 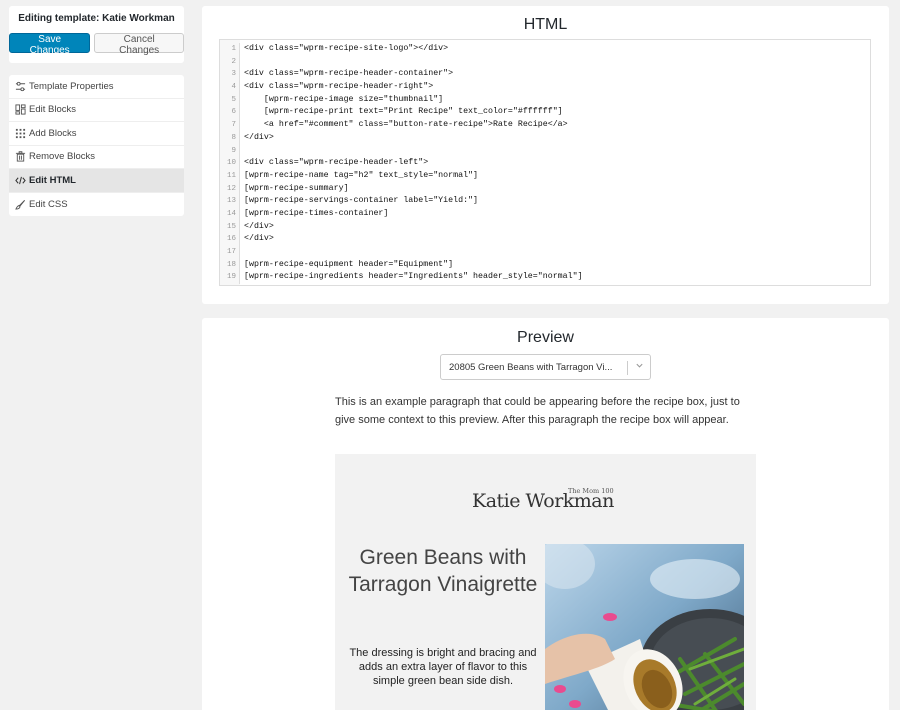 What do you see at coordinates (62, 157) in the screenshot?
I see `menu-item-label: Remove Blocks` at bounding box center [62, 157].